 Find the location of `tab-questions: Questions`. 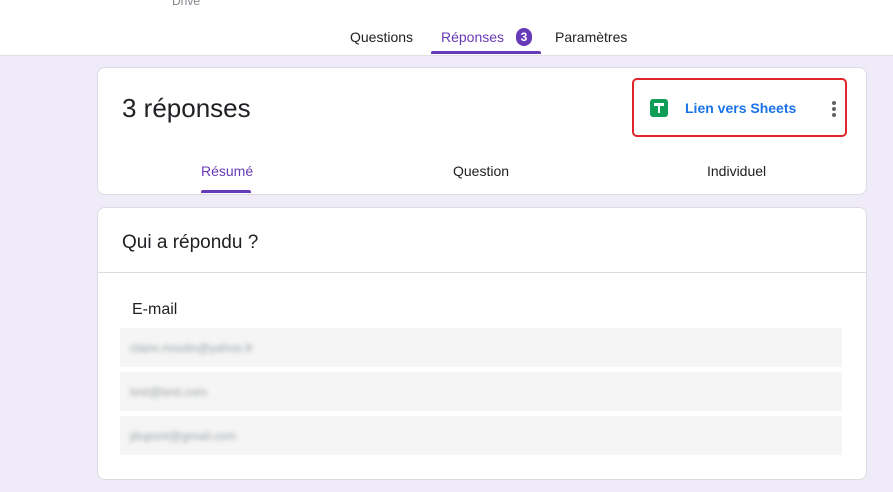

tab-questions: Questions is located at coordinates (381, 42).